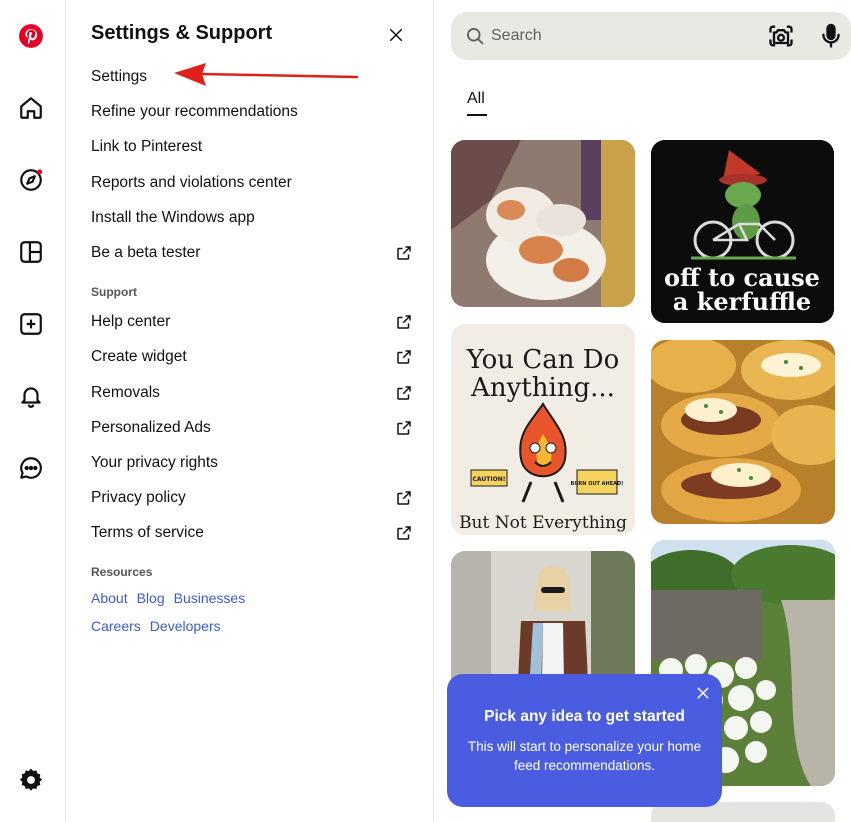 Image resolution: width=851 pixels, height=822 pixels. Describe the element at coordinates (173, 217) in the screenshot. I see `menu-item-label: Install the Windows app` at that location.